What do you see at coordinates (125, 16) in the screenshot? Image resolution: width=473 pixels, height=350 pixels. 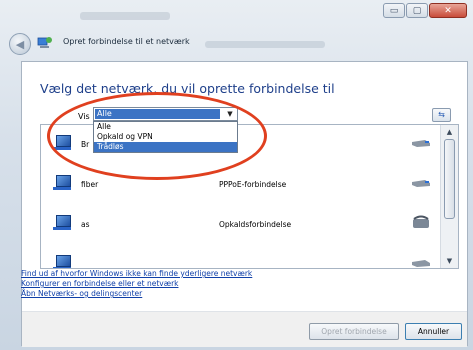 I see `blurred-title-bar` at bounding box center [125, 16].